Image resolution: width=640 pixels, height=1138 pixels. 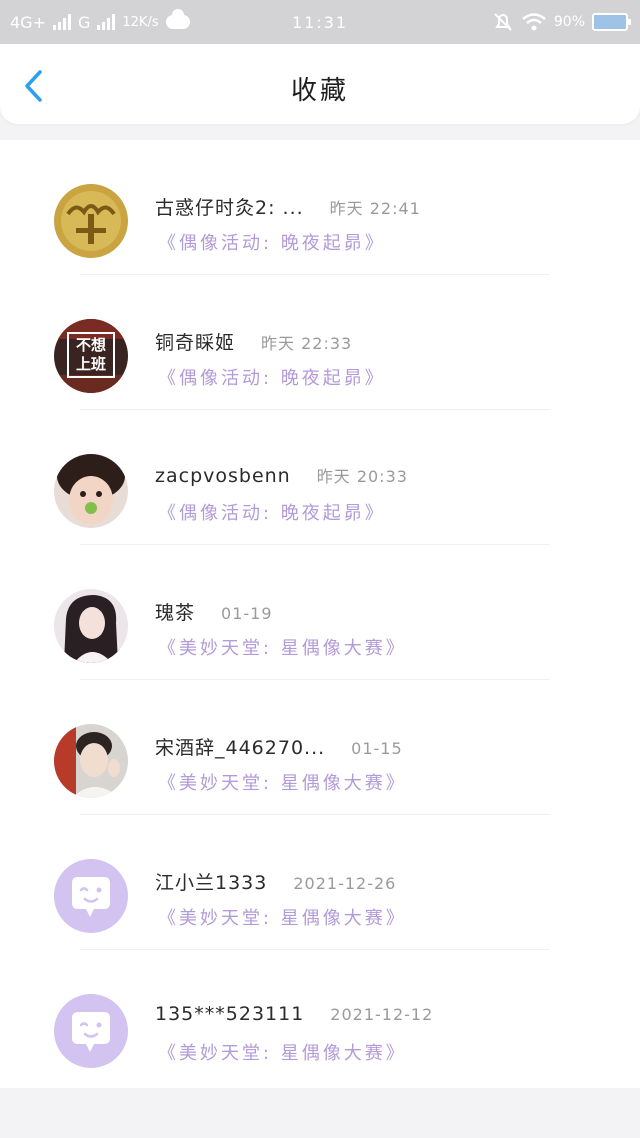 I want to click on list-item: 古惑仔时灸2: ... 昨天 22:41 《偶像活动: 晚夜起昴》, so click(x=320, y=207).